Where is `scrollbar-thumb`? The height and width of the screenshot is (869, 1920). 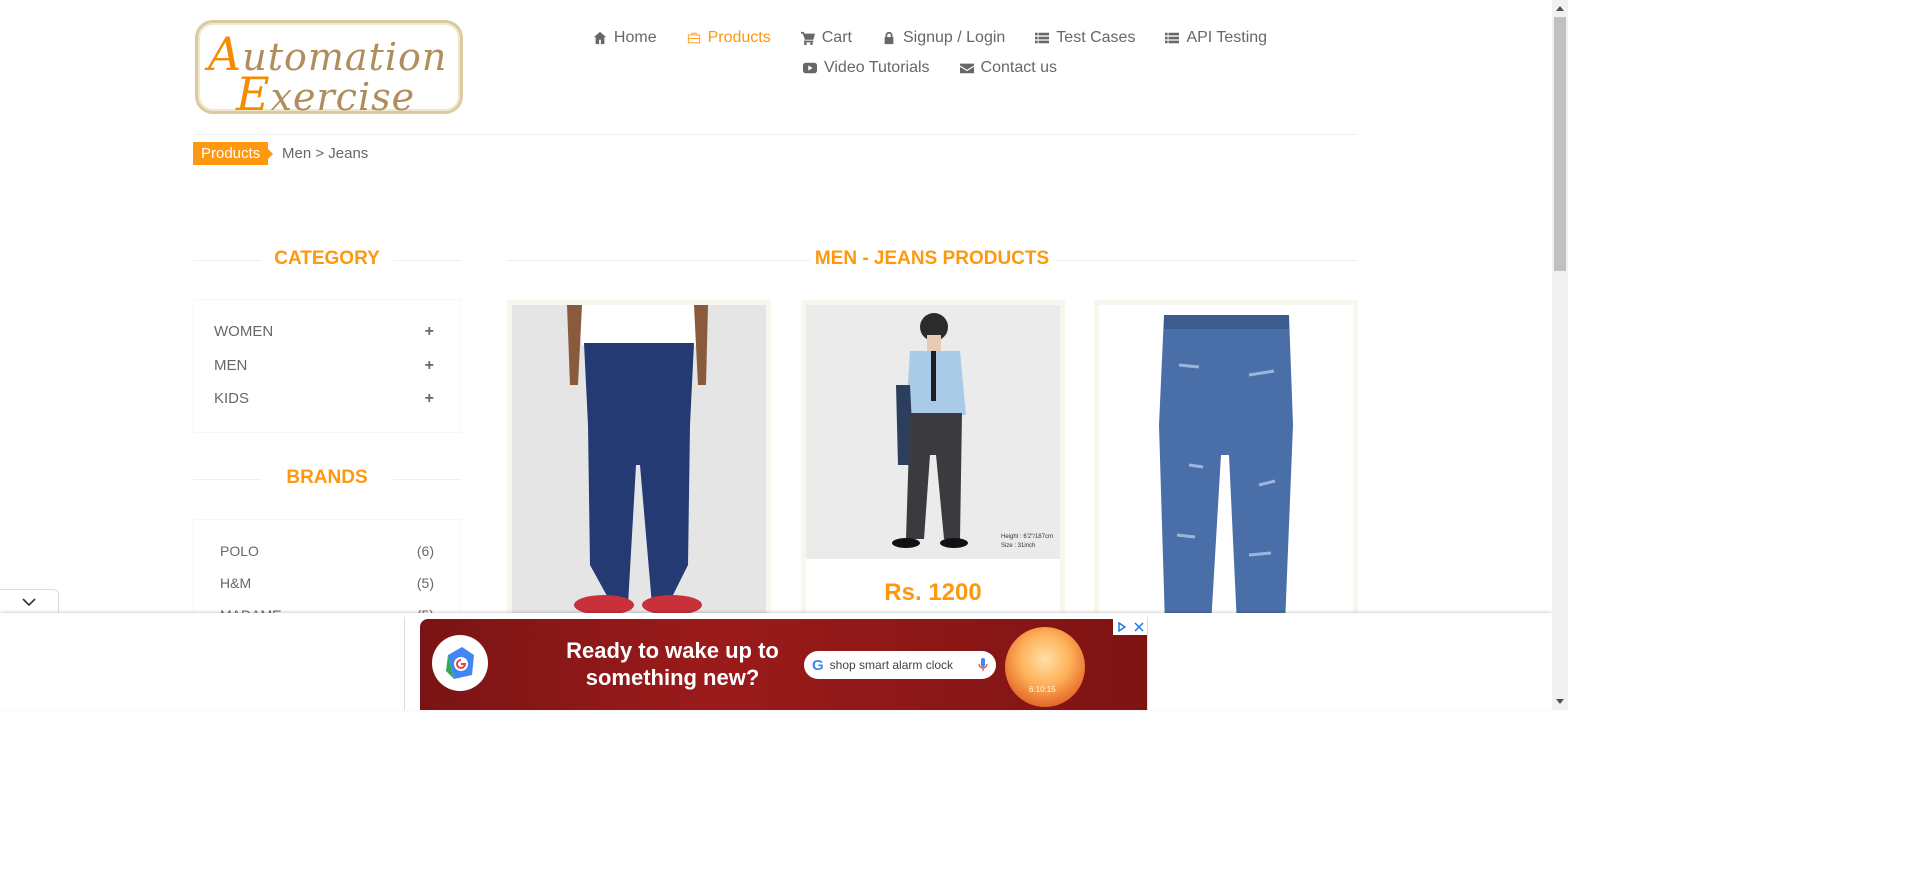
scrollbar-thumb is located at coordinates (1560, 144).